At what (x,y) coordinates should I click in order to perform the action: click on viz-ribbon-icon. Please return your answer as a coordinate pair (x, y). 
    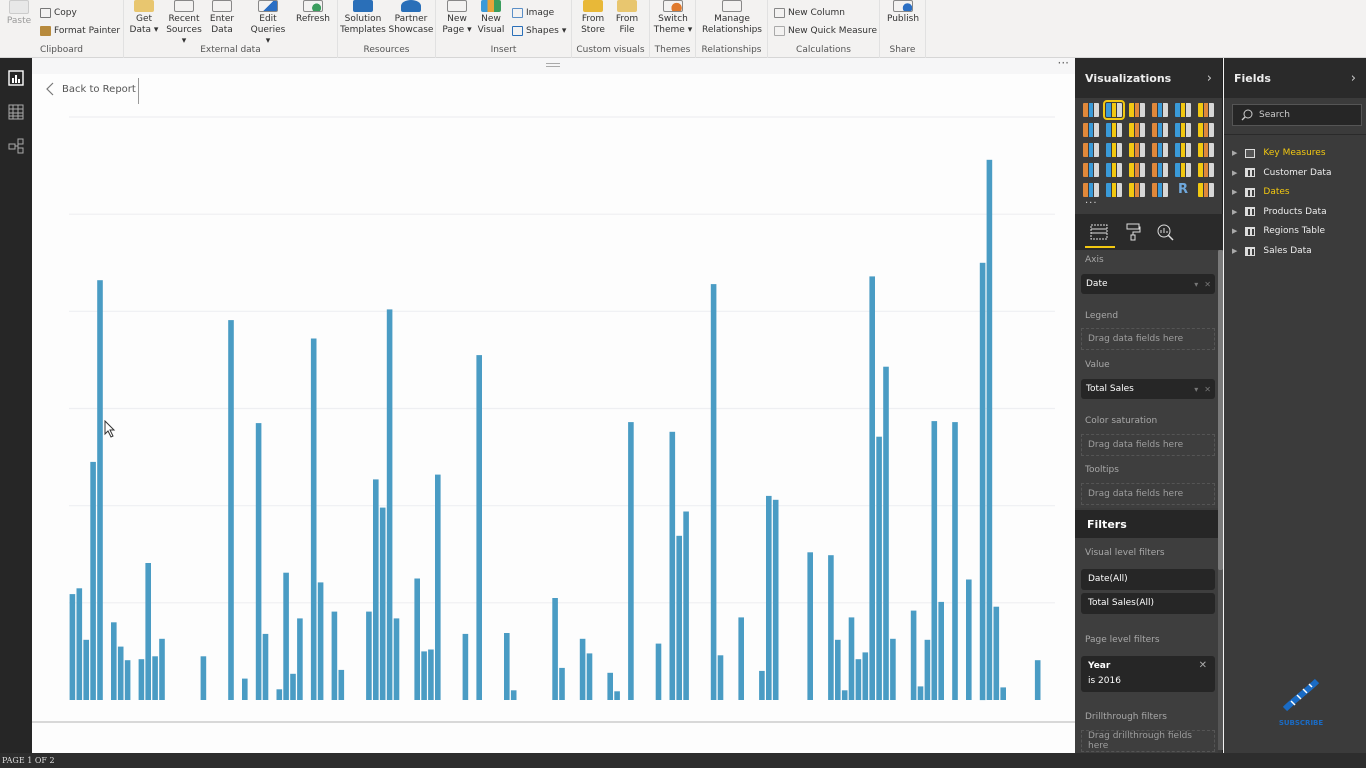
    Looking at the image, I should click on (1206, 130).